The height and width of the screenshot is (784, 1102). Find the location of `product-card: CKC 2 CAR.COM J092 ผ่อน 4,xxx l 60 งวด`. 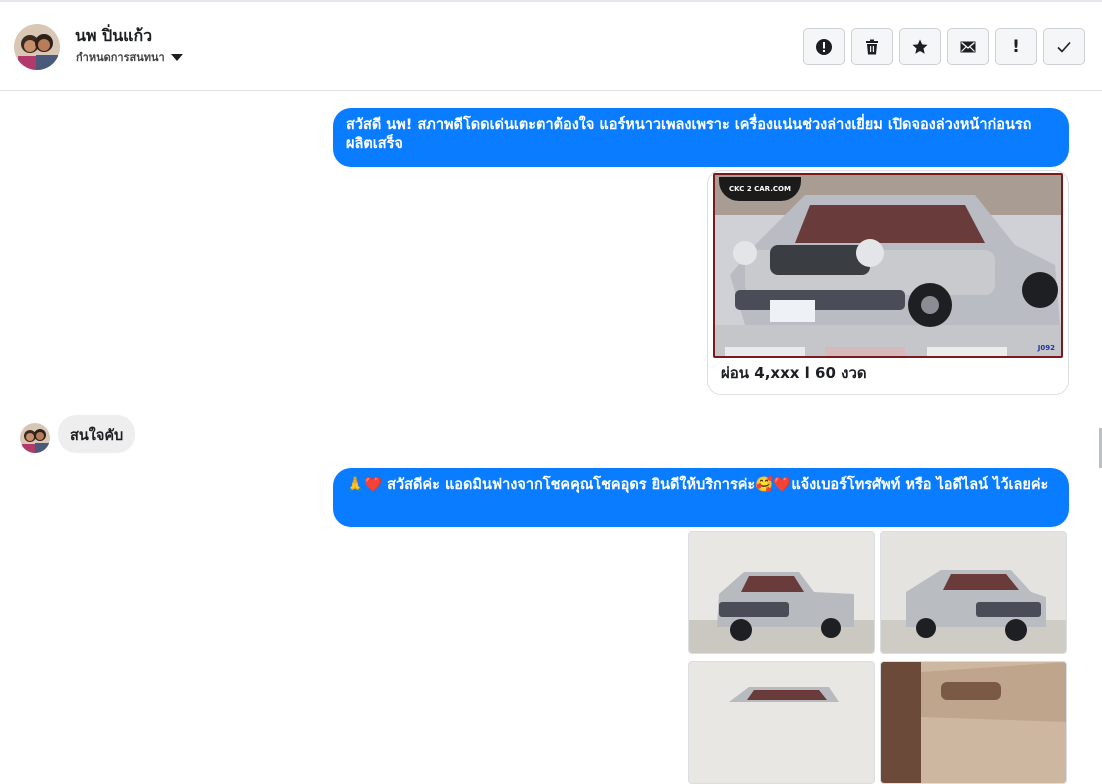

product-card: CKC 2 CAR.COM J092 ผ่อน 4,xxx l 60 งวด is located at coordinates (888, 282).